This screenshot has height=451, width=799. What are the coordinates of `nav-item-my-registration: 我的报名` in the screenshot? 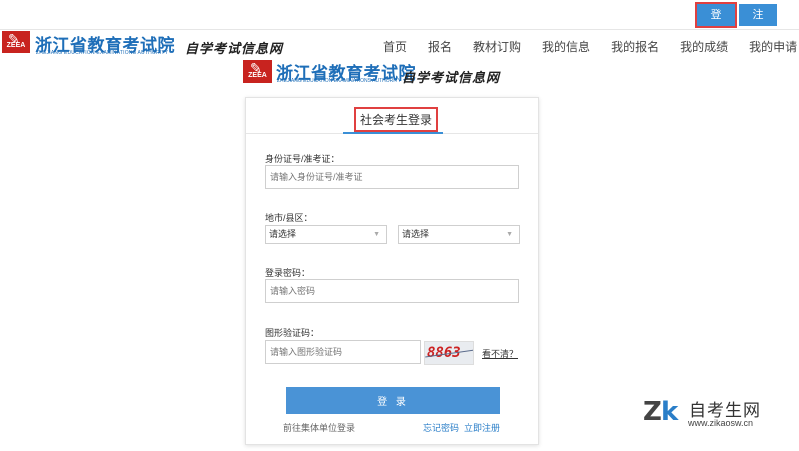 It's located at (635, 46).